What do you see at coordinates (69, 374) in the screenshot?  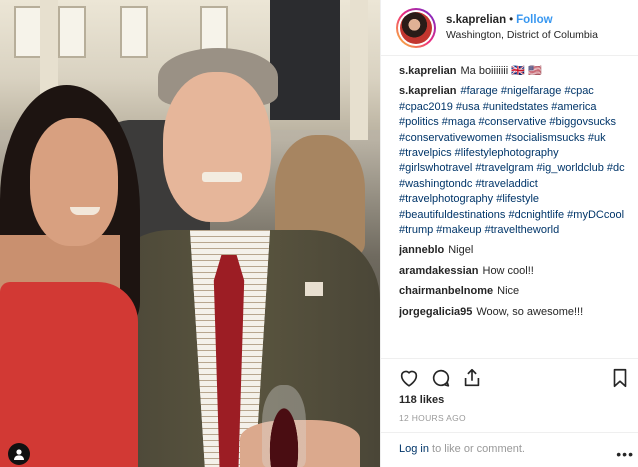 I see `woman-dress` at bounding box center [69, 374].